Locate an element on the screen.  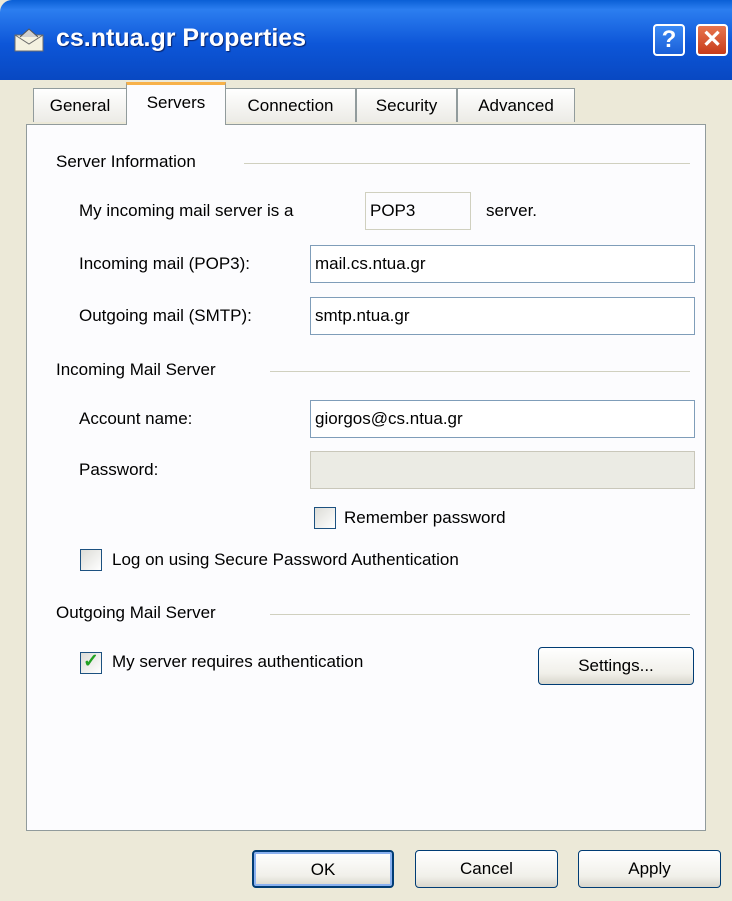
outgoing-server-divider is located at coordinates (480, 614).